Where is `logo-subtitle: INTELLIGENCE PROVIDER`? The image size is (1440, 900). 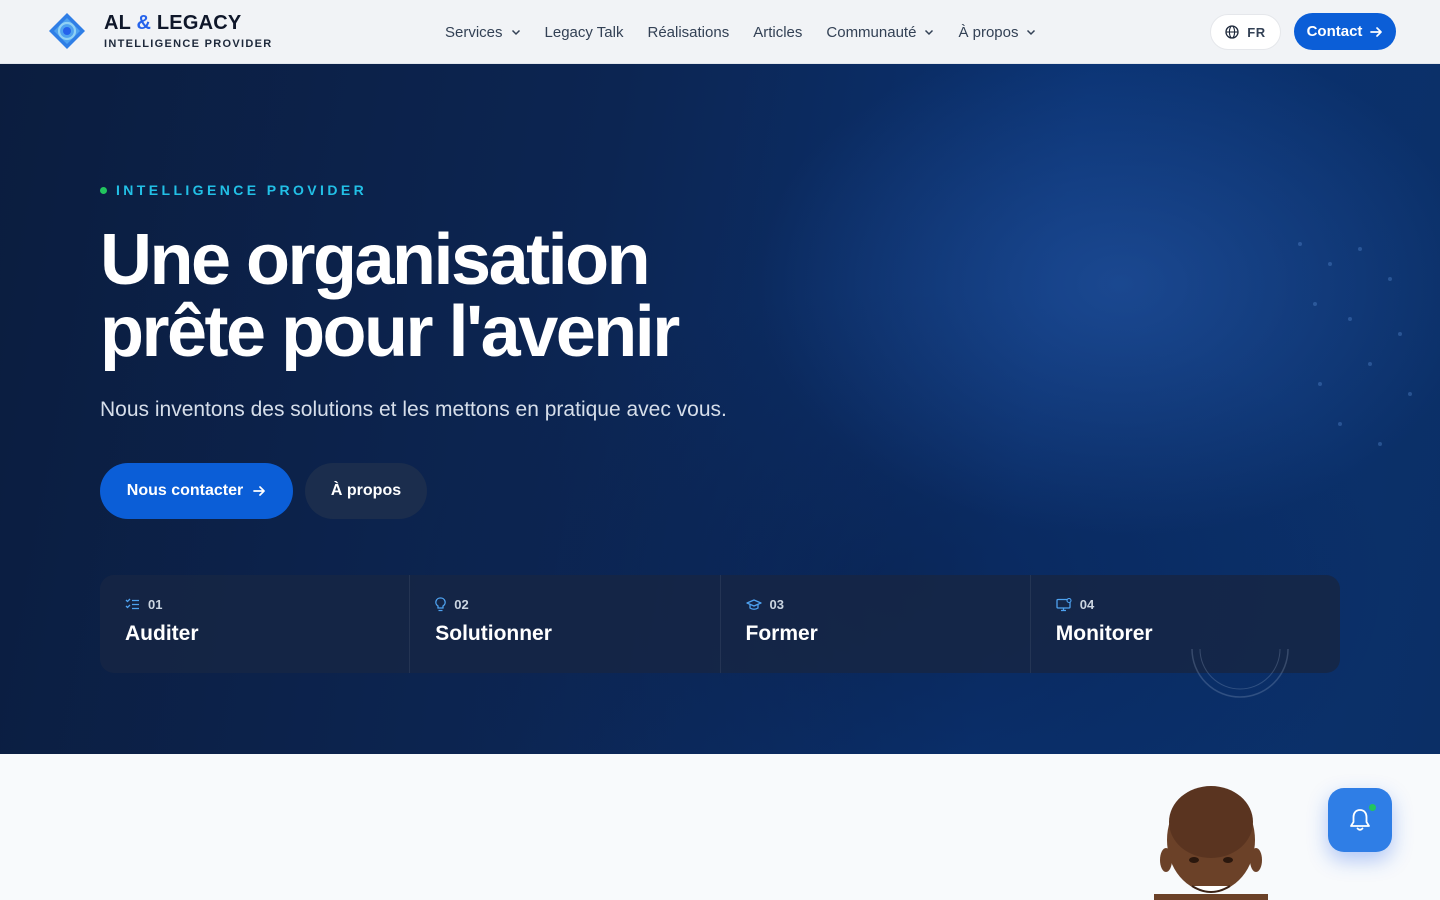
logo-subtitle: INTELLIGENCE PROVIDER is located at coordinates (188, 44).